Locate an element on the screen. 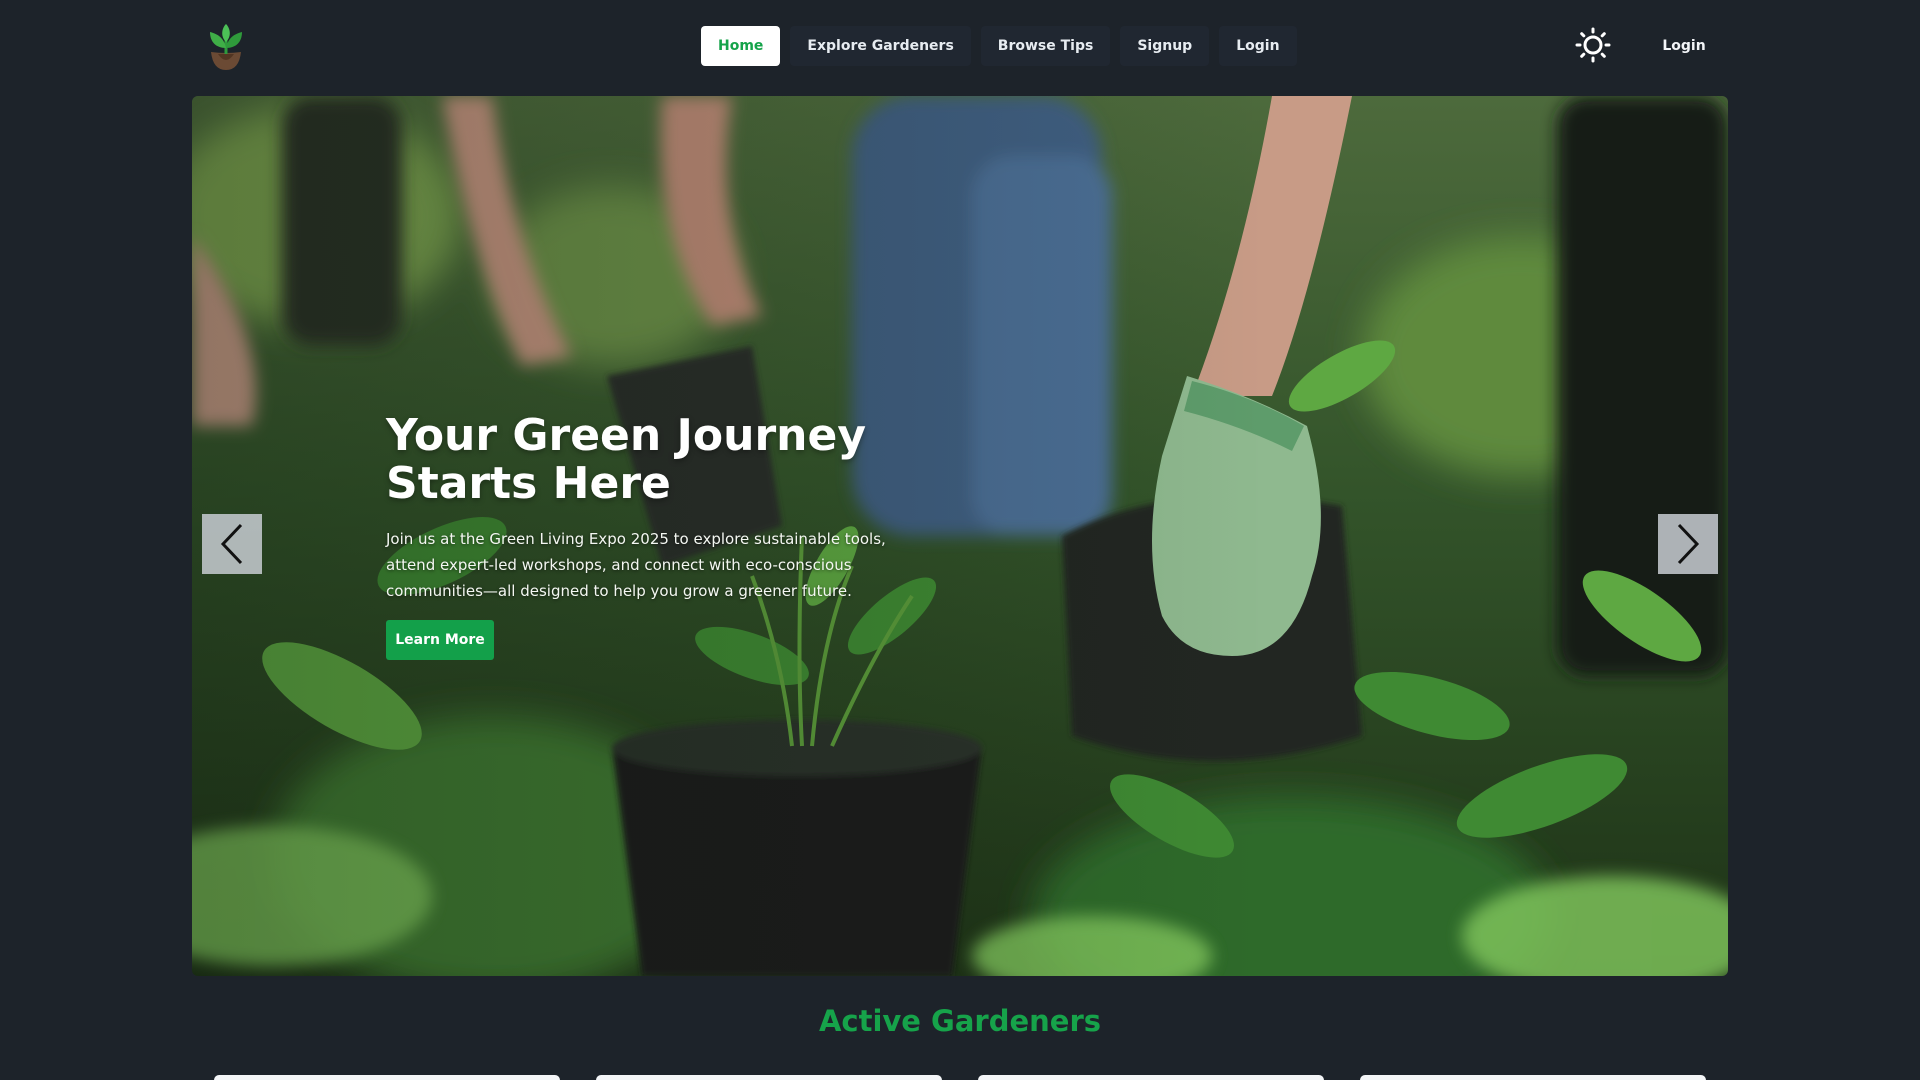 This screenshot has width=1920, height=1080. header-login-button: Login is located at coordinates (1684, 46).